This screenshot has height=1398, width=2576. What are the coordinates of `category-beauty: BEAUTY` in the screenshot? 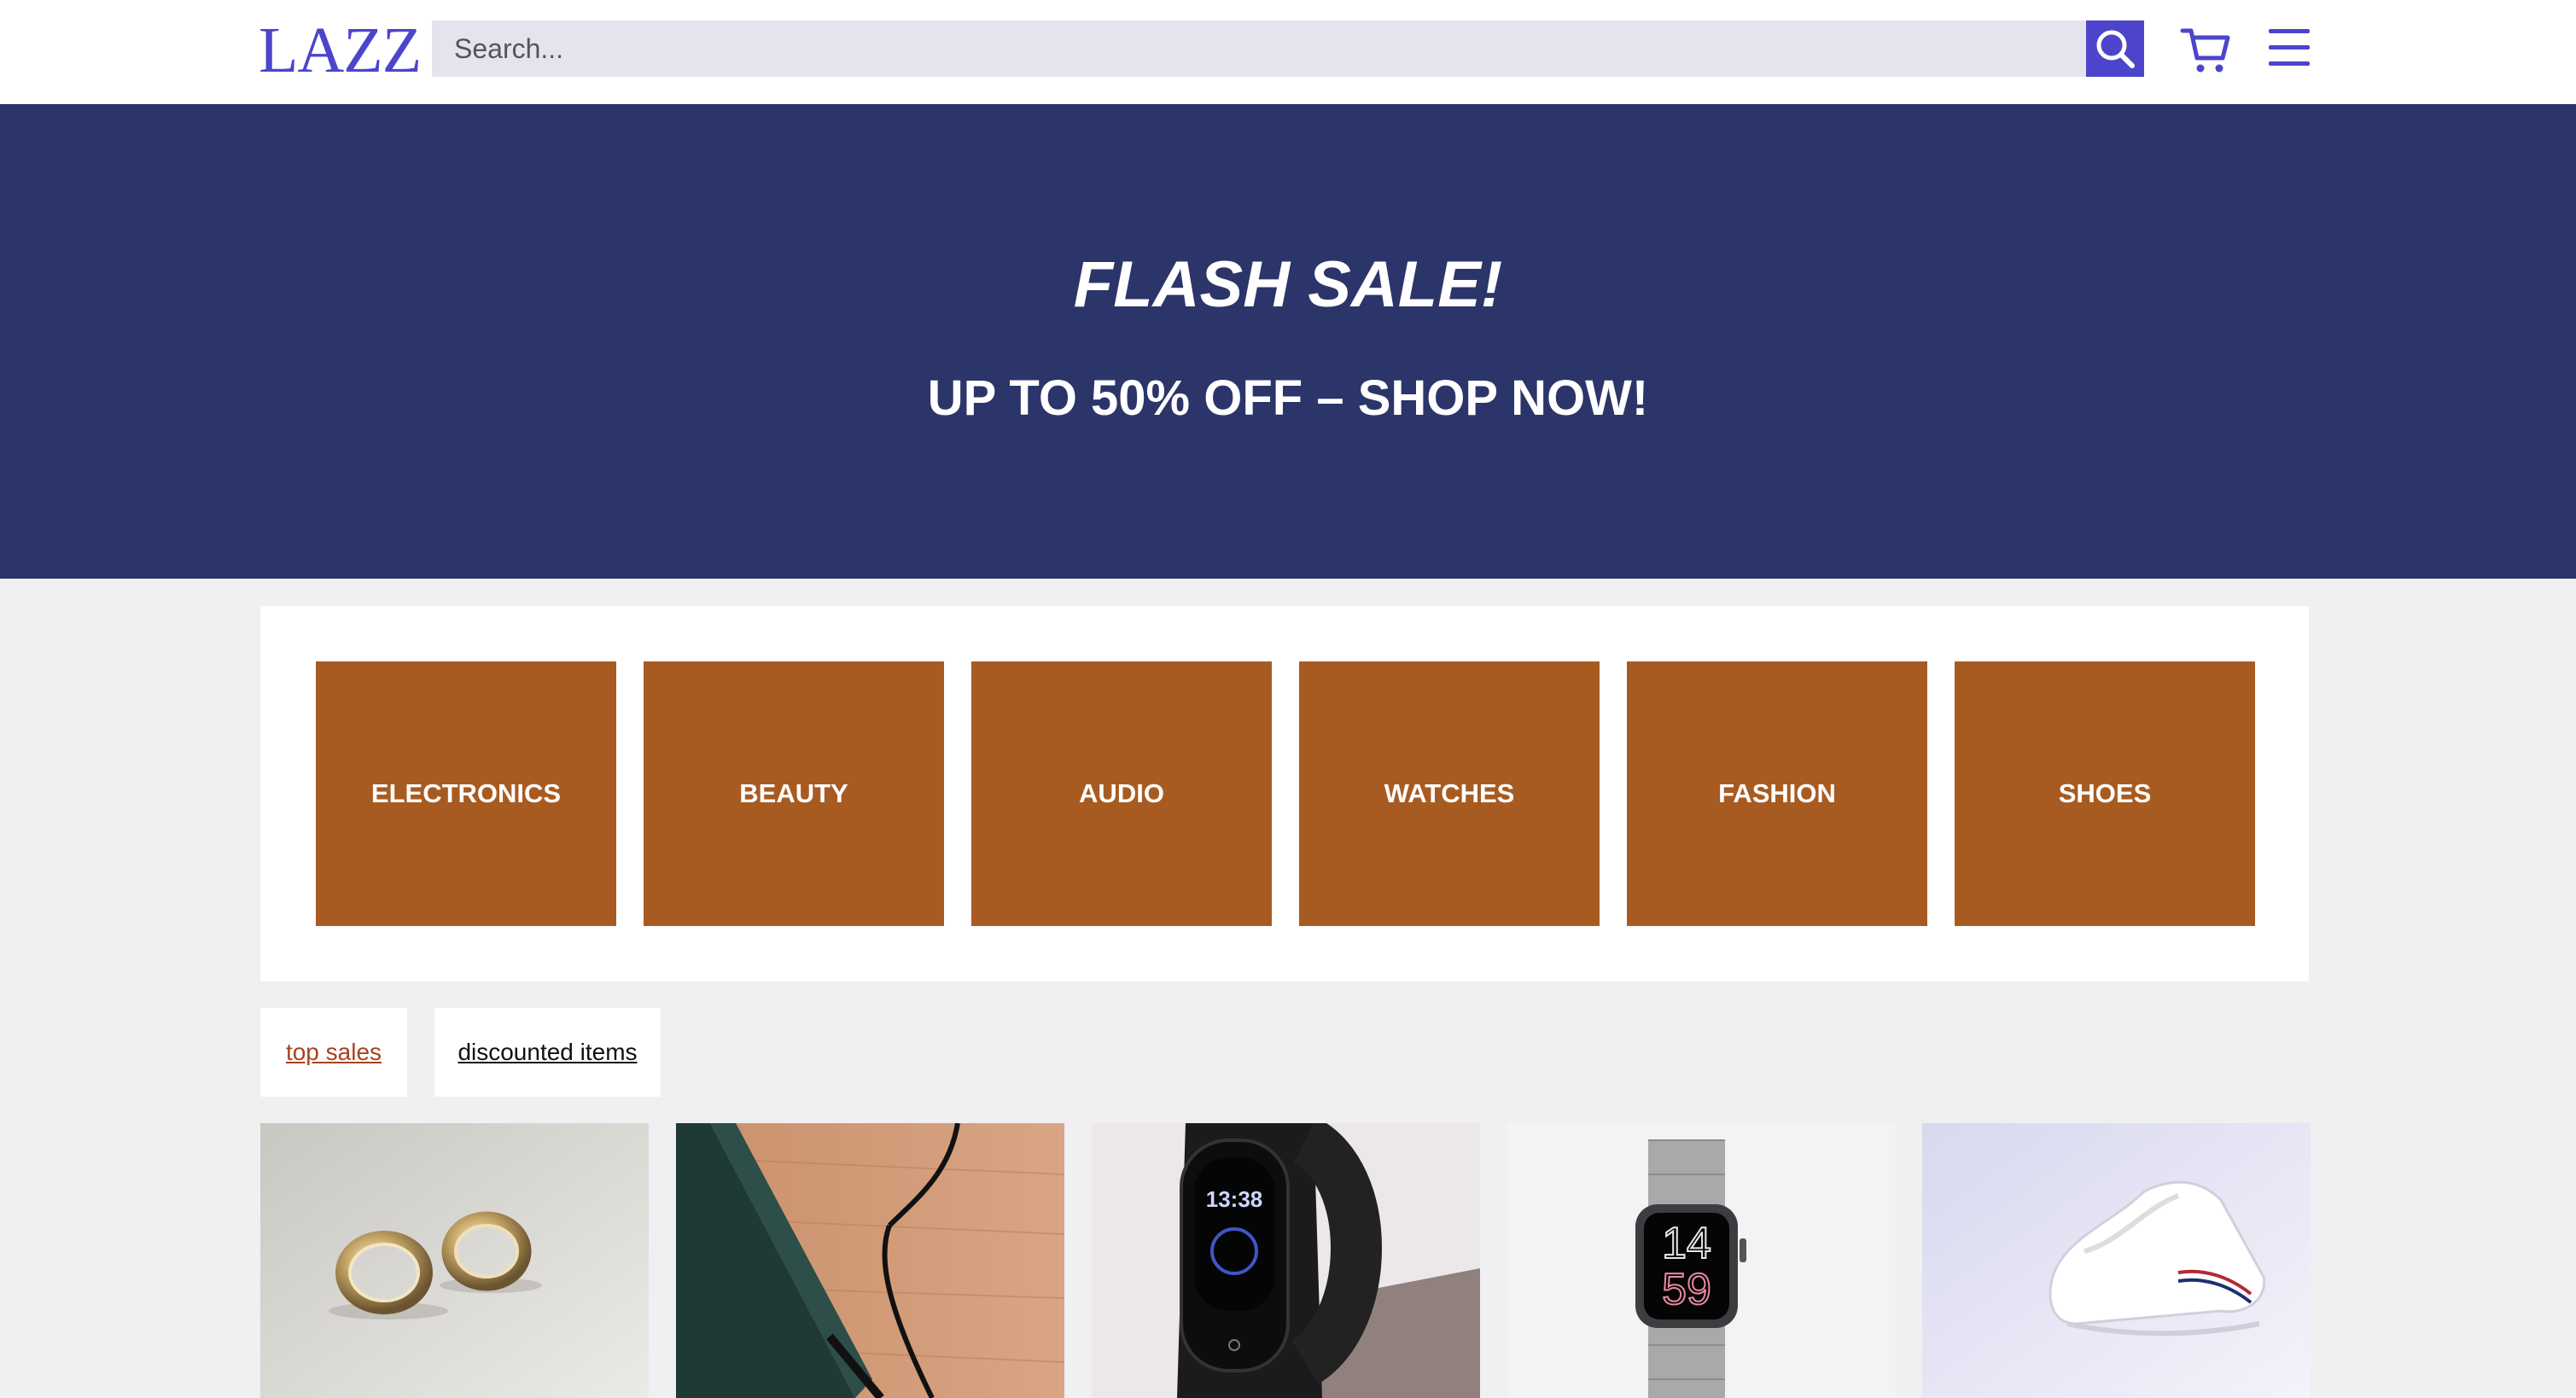 It's located at (794, 793).